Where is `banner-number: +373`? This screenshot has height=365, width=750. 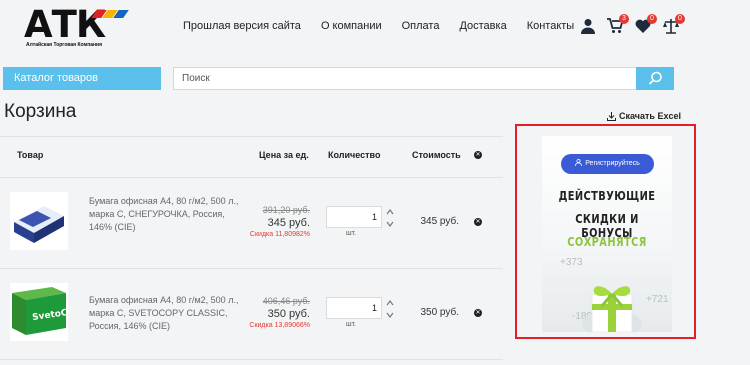
banner-number: +373 is located at coordinates (571, 262).